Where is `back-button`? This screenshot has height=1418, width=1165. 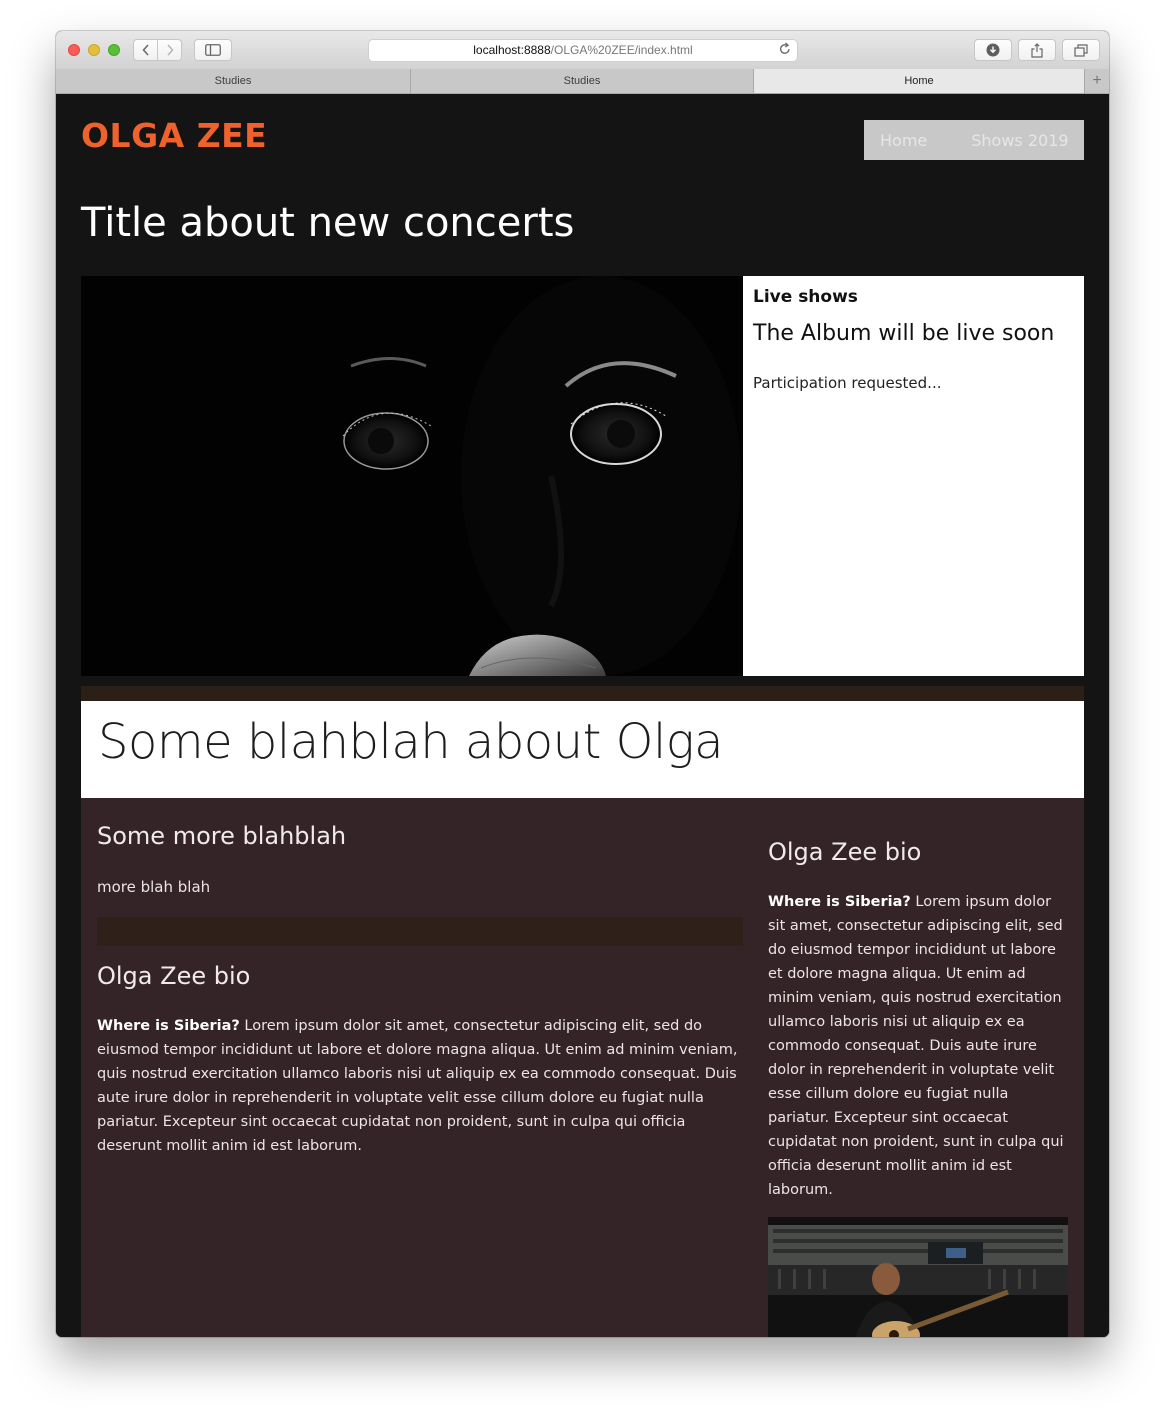
back-button is located at coordinates (145, 50).